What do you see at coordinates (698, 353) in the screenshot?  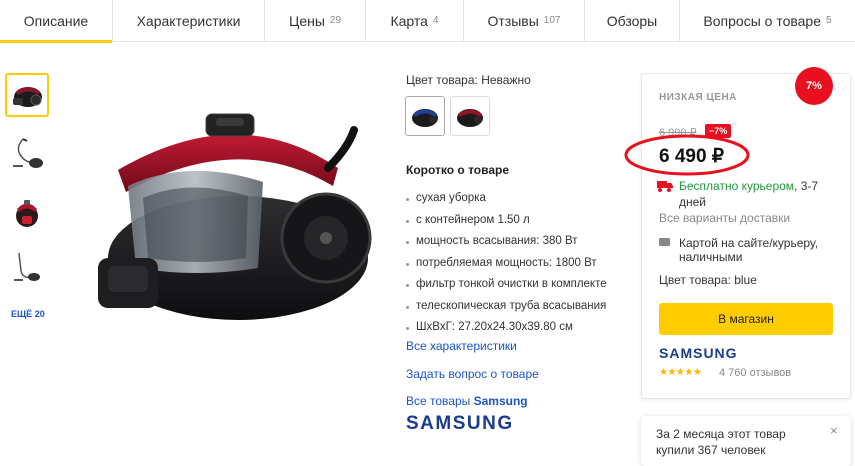 I see `shop-samsung-logo: SAMSUNG` at bounding box center [698, 353].